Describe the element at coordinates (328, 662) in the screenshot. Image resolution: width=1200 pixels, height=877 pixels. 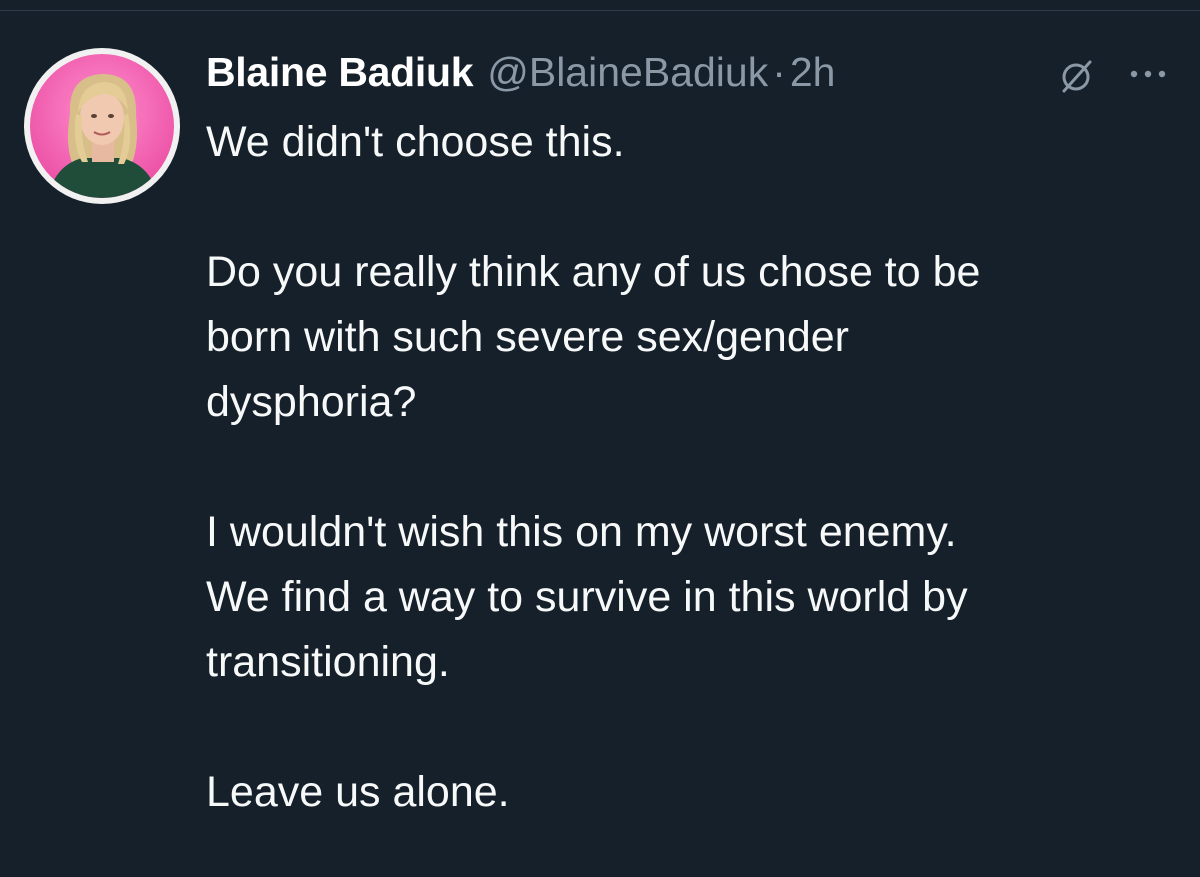
I see `tweet-line: transitioning.` at that location.